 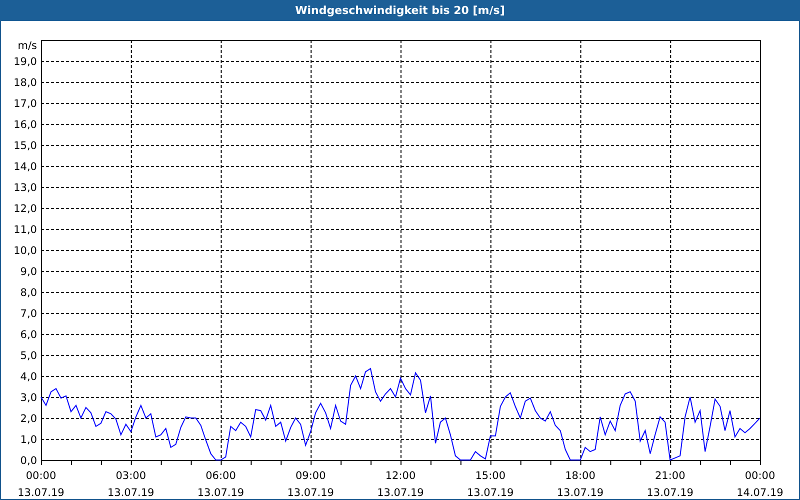 I want to click on axis-label: 15,0, so click(x=25, y=146).